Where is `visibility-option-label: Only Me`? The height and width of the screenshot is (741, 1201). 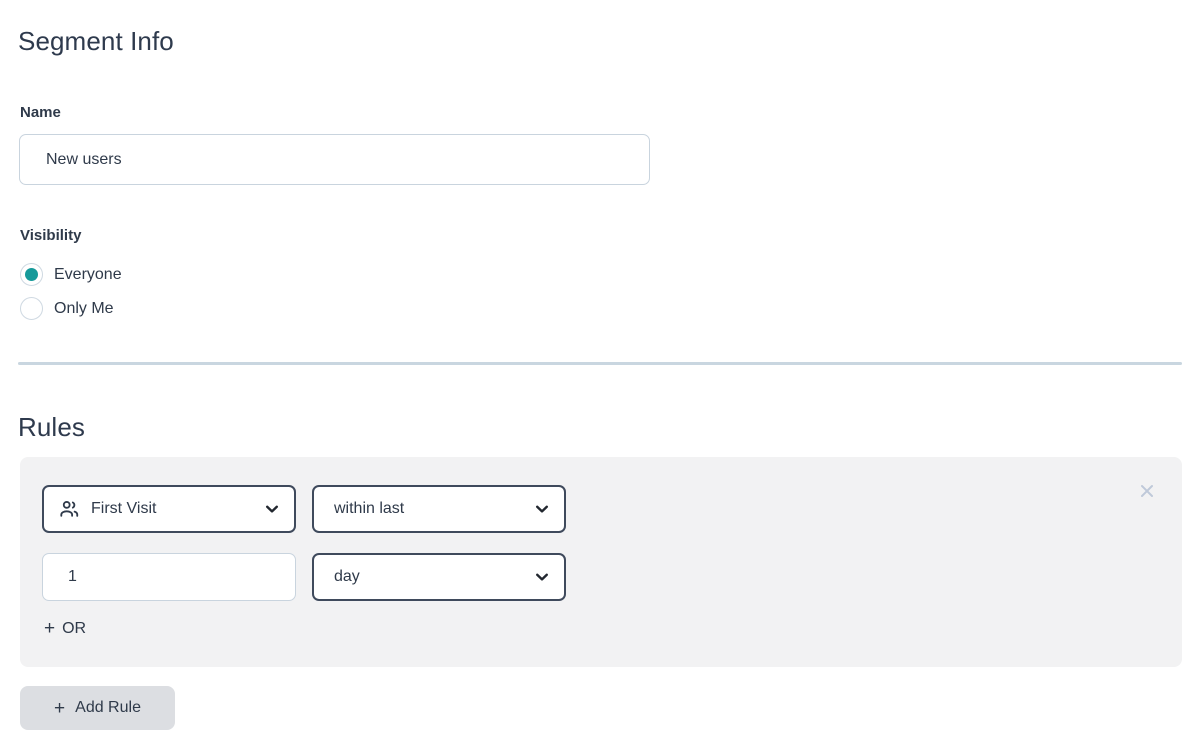
visibility-option-label: Only Me is located at coordinates (84, 308).